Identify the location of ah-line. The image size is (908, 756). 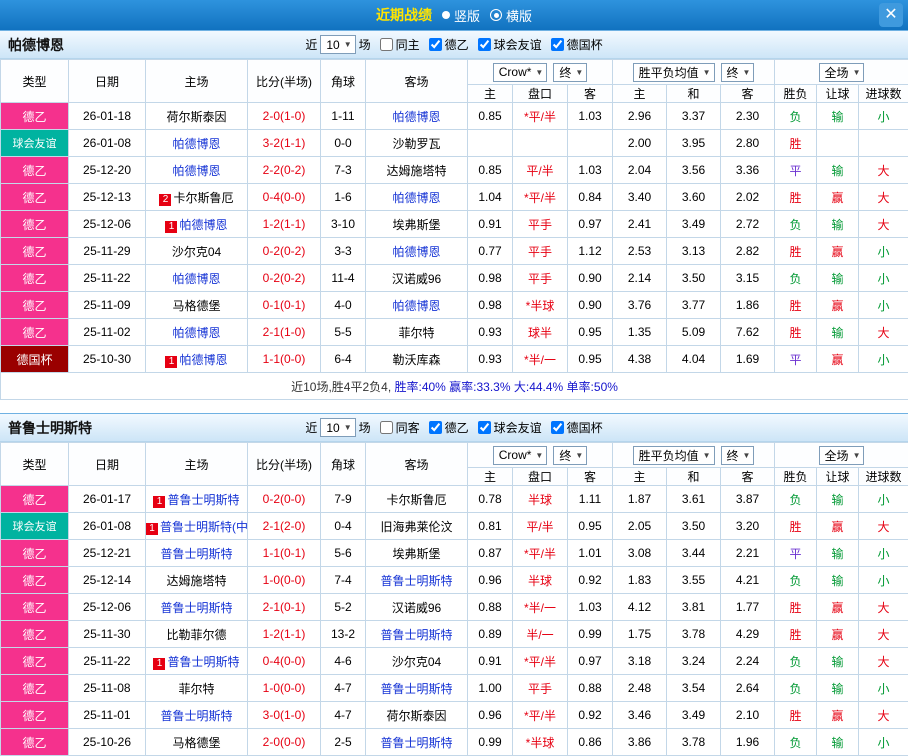
(540, 143).